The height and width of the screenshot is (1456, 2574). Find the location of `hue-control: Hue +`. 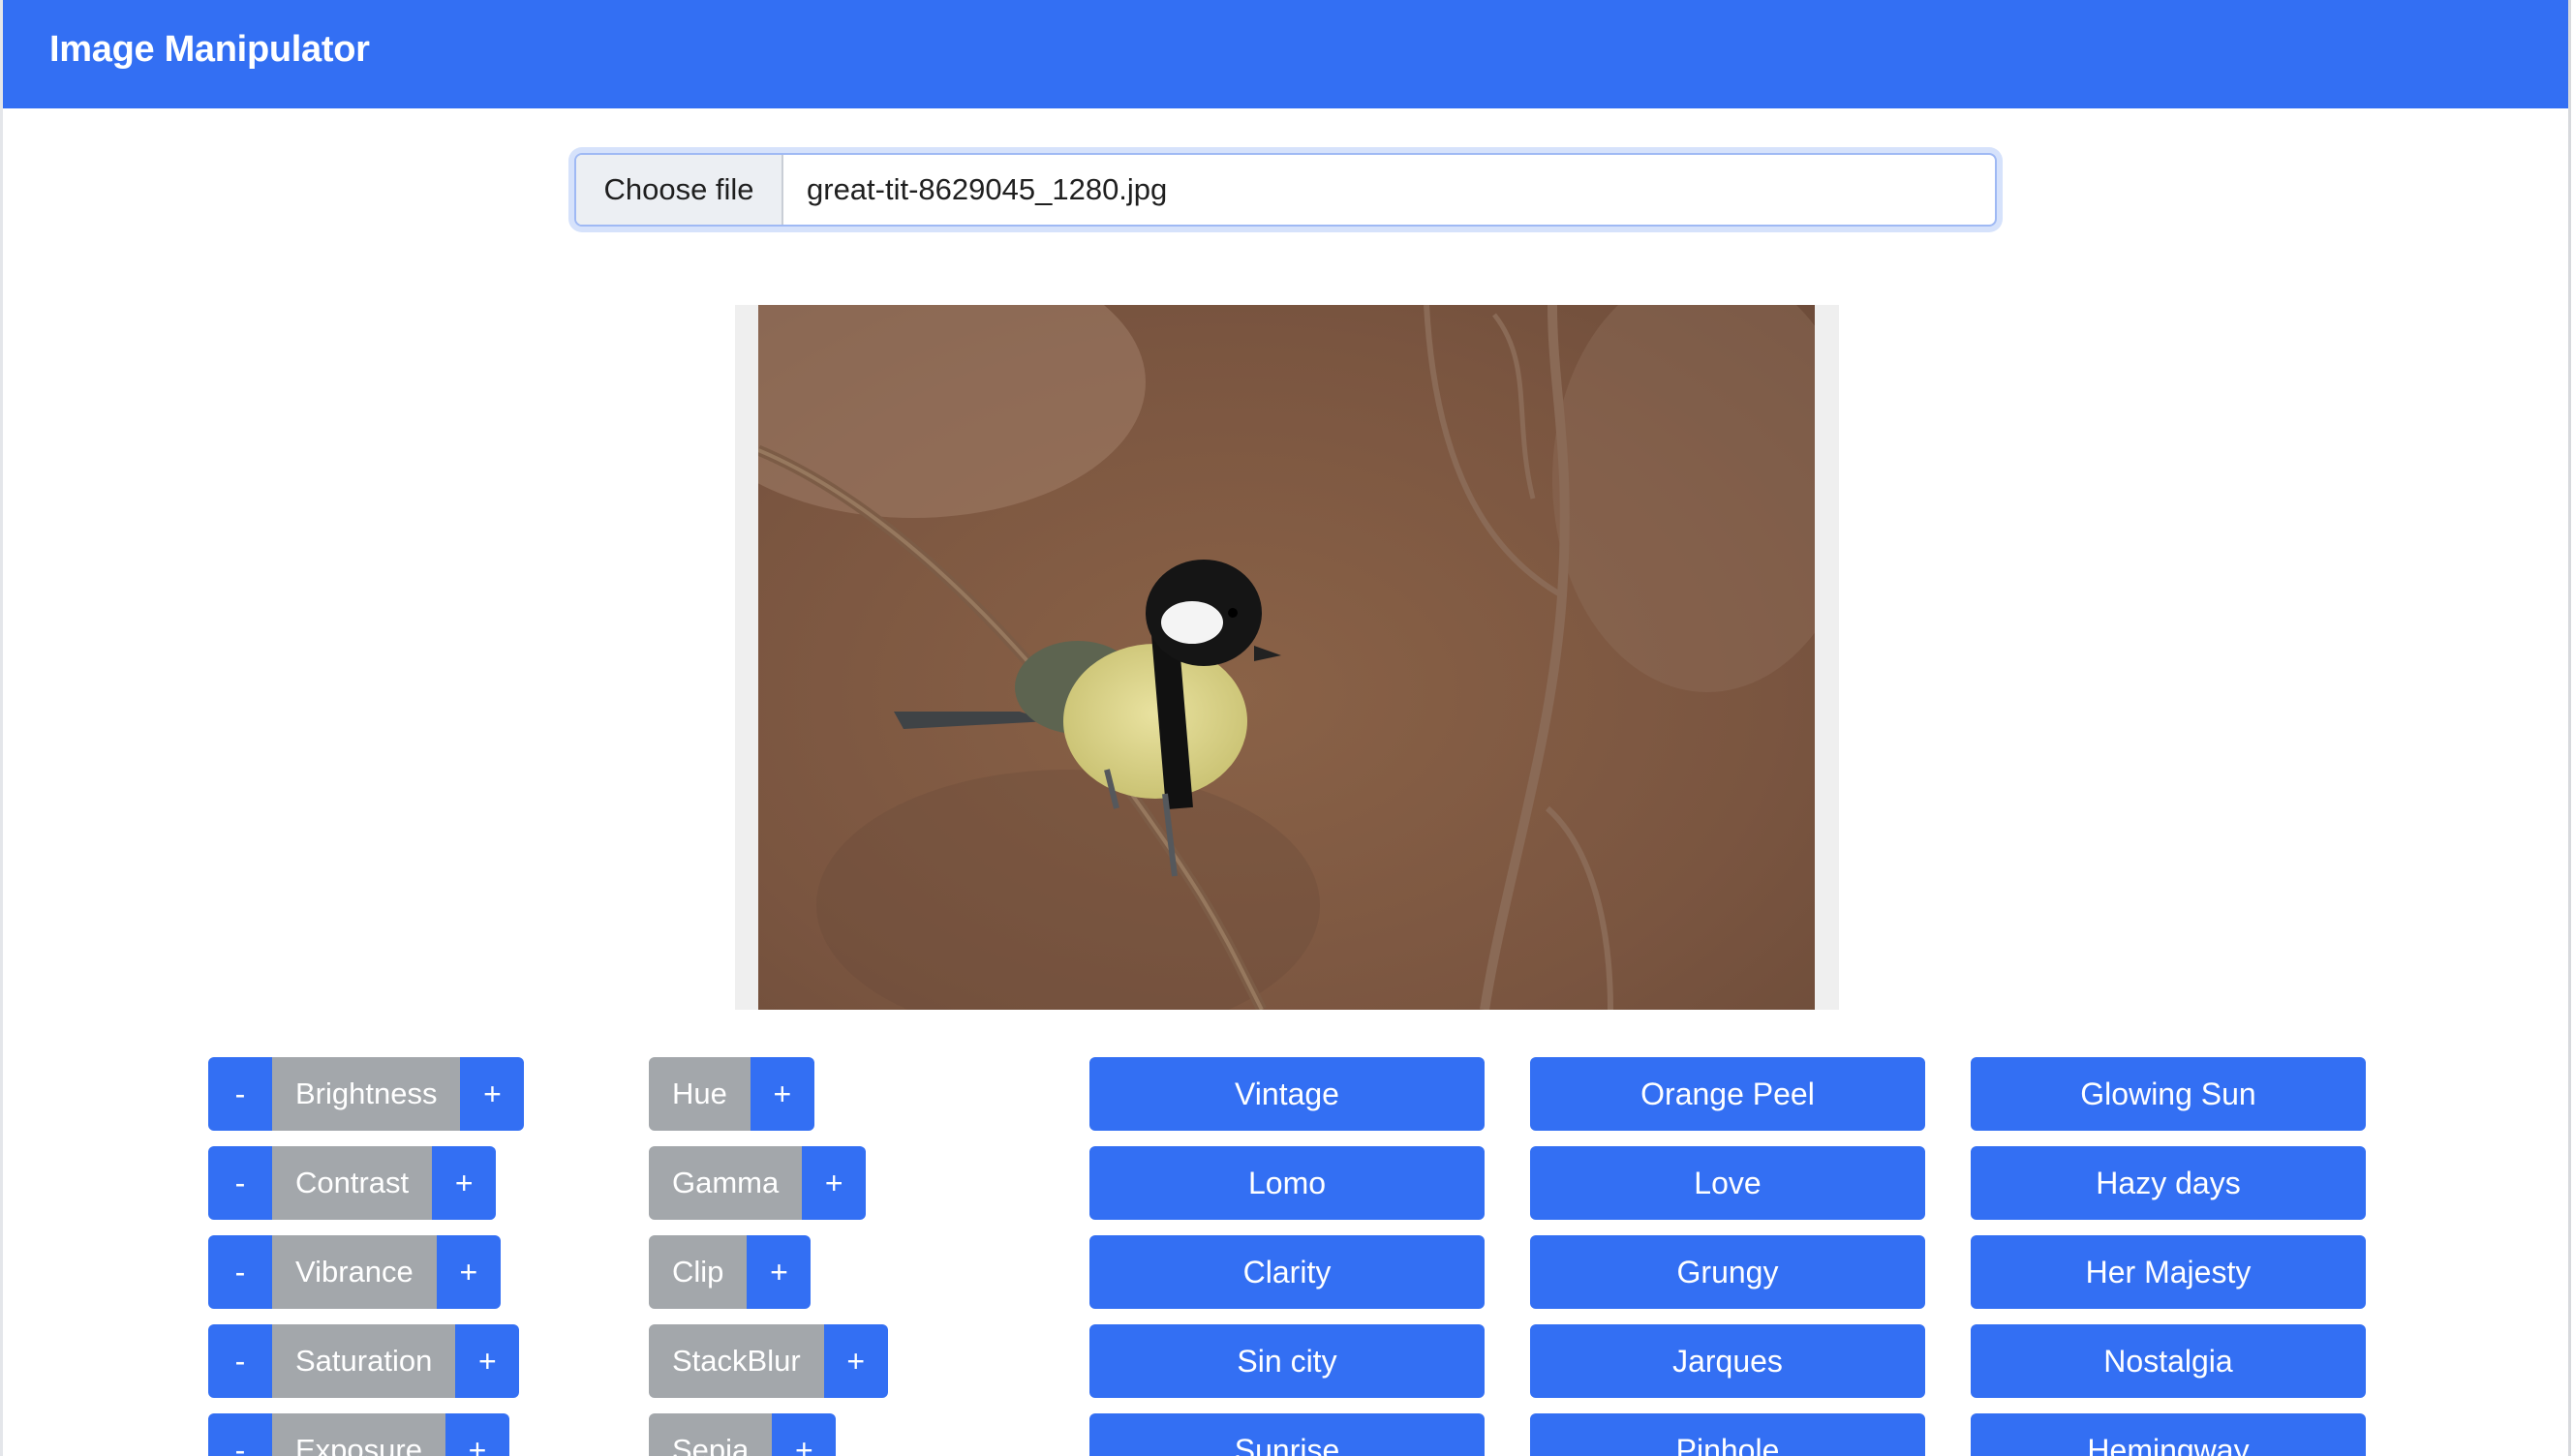

hue-control: Hue + is located at coordinates (732, 1094).